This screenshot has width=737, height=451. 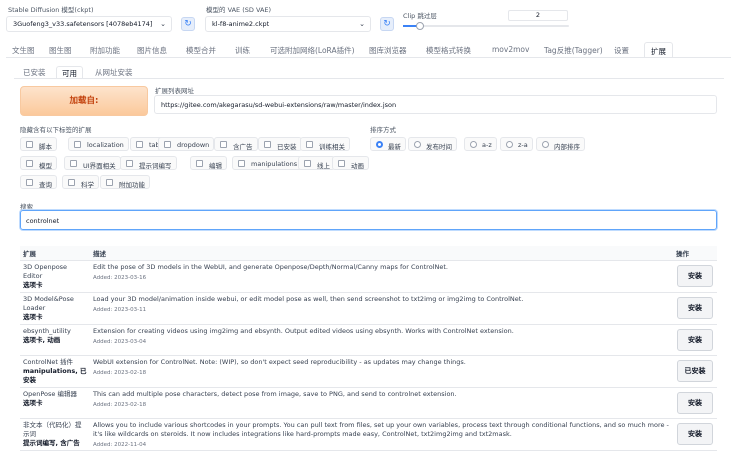 What do you see at coordinates (38, 144) in the screenshot?
I see `hide-tag-checkbox: 脚本` at bounding box center [38, 144].